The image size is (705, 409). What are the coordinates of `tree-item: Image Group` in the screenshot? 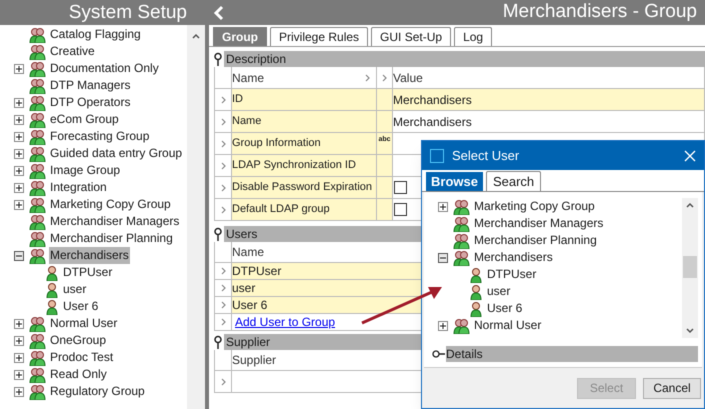 It's located at (85, 170).